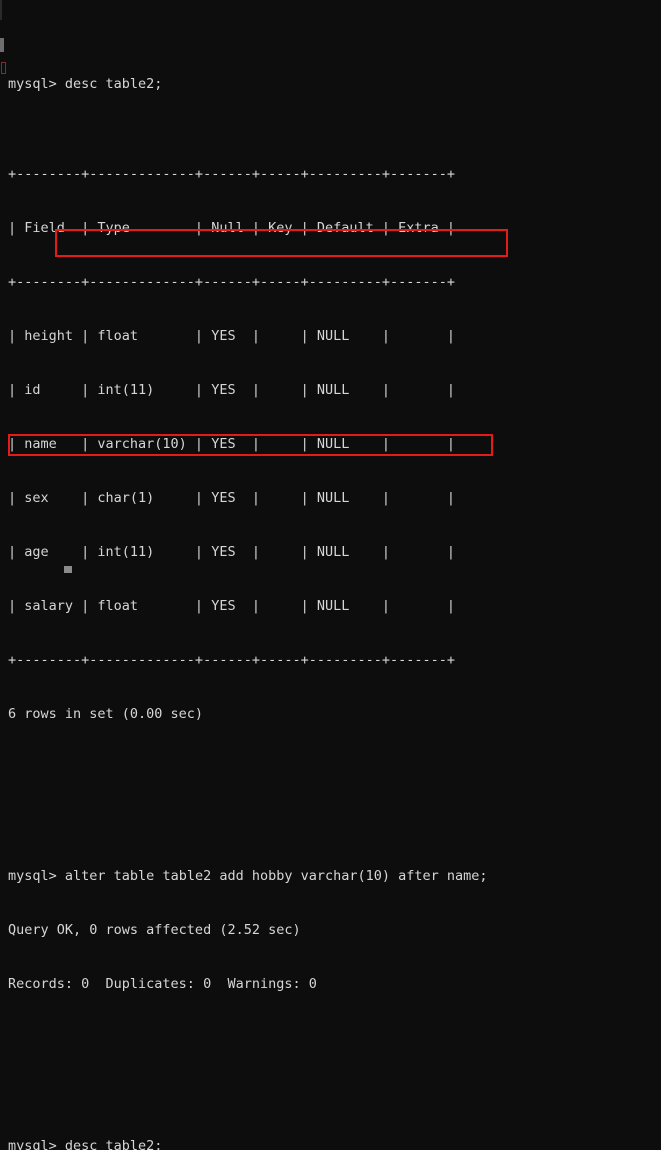 This screenshot has width=661, height=1150. Describe the element at coordinates (232, 552) in the screenshot. I see `table-row: | age | int(11) | YES | | NULL | |` at that location.